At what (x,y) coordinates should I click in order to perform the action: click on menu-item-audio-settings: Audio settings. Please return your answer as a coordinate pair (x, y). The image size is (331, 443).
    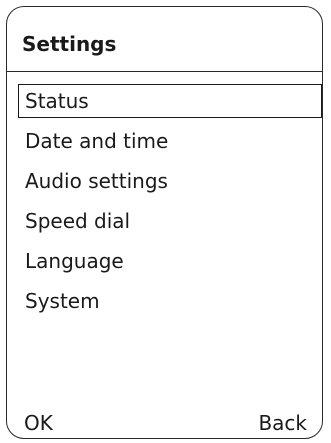
    Looking at the image, I should click on (170, 181).